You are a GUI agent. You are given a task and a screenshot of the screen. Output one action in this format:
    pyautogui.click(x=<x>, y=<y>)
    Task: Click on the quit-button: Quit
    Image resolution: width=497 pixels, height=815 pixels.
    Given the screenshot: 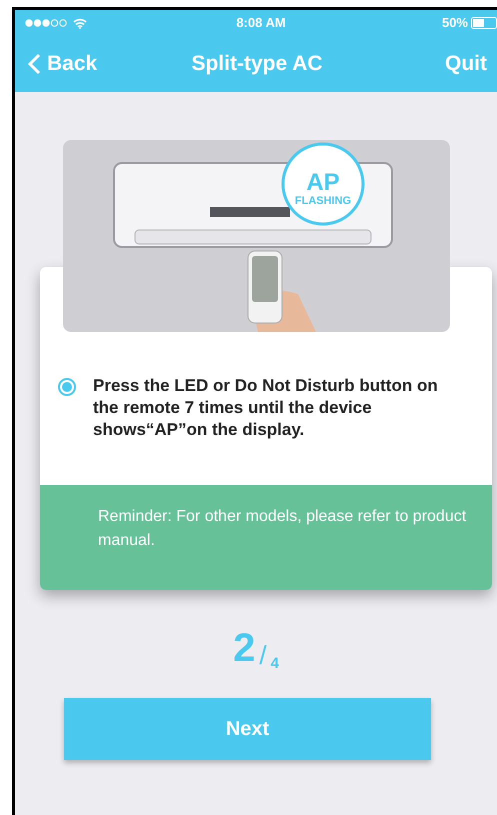 What is the action you would take?
    pyautogui.click(x=432, y=64)
    